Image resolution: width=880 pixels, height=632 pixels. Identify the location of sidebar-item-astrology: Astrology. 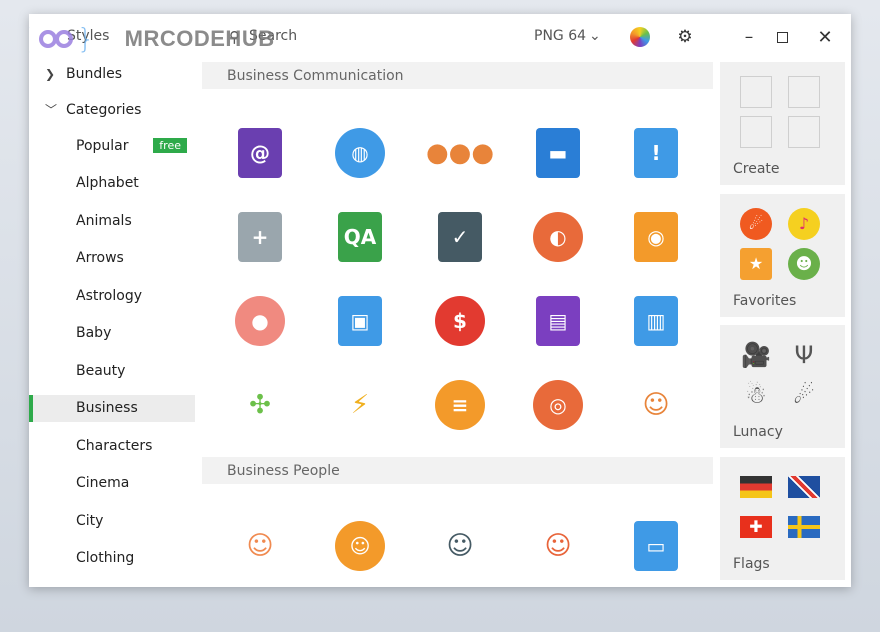
(112, 295).